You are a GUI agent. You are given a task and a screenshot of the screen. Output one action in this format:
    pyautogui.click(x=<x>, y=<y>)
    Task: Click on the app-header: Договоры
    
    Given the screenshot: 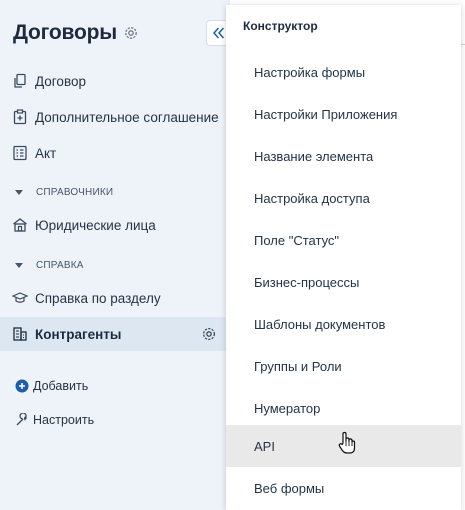 What is the action you would take?
    pyautogui.click(x=76, y=33)
    